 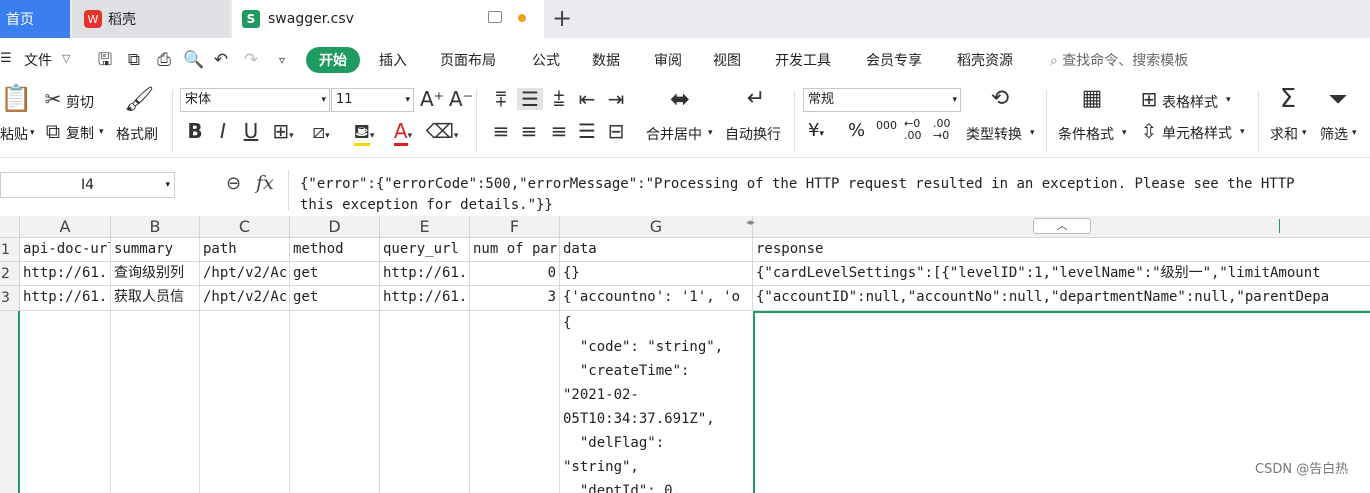 I want to click on align-right-icon: ≡, so click(x=559, y=131).